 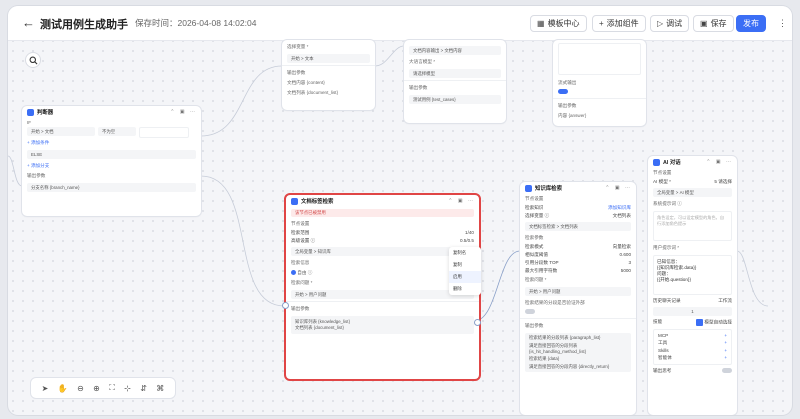 I want to click on free-radio, so click(x=293, y=273).